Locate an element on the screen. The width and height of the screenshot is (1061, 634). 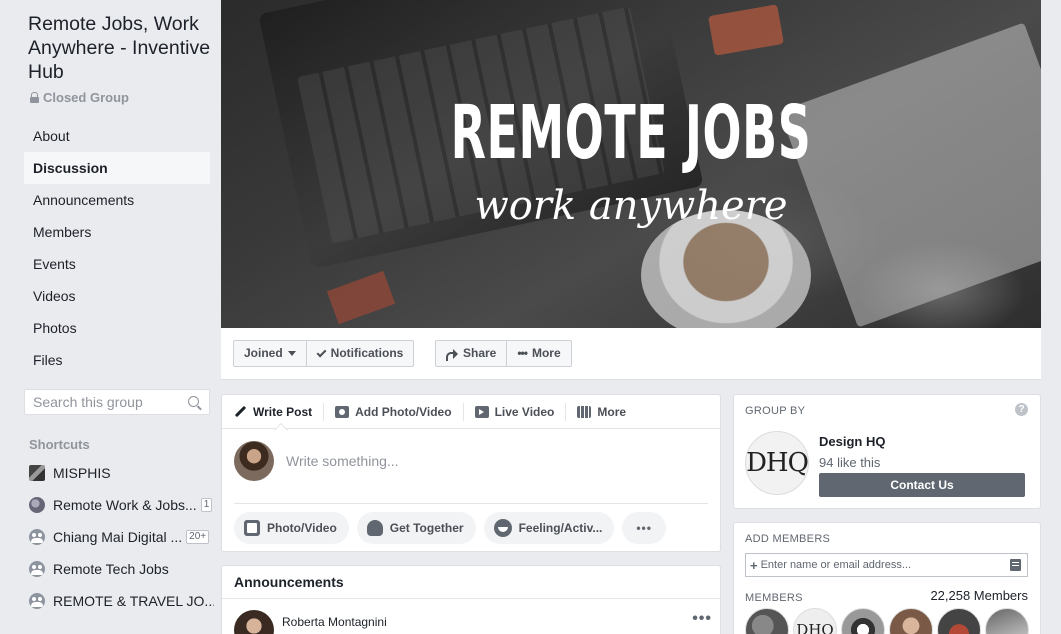
share-arrow-icon is located at coordinates (452, 354).